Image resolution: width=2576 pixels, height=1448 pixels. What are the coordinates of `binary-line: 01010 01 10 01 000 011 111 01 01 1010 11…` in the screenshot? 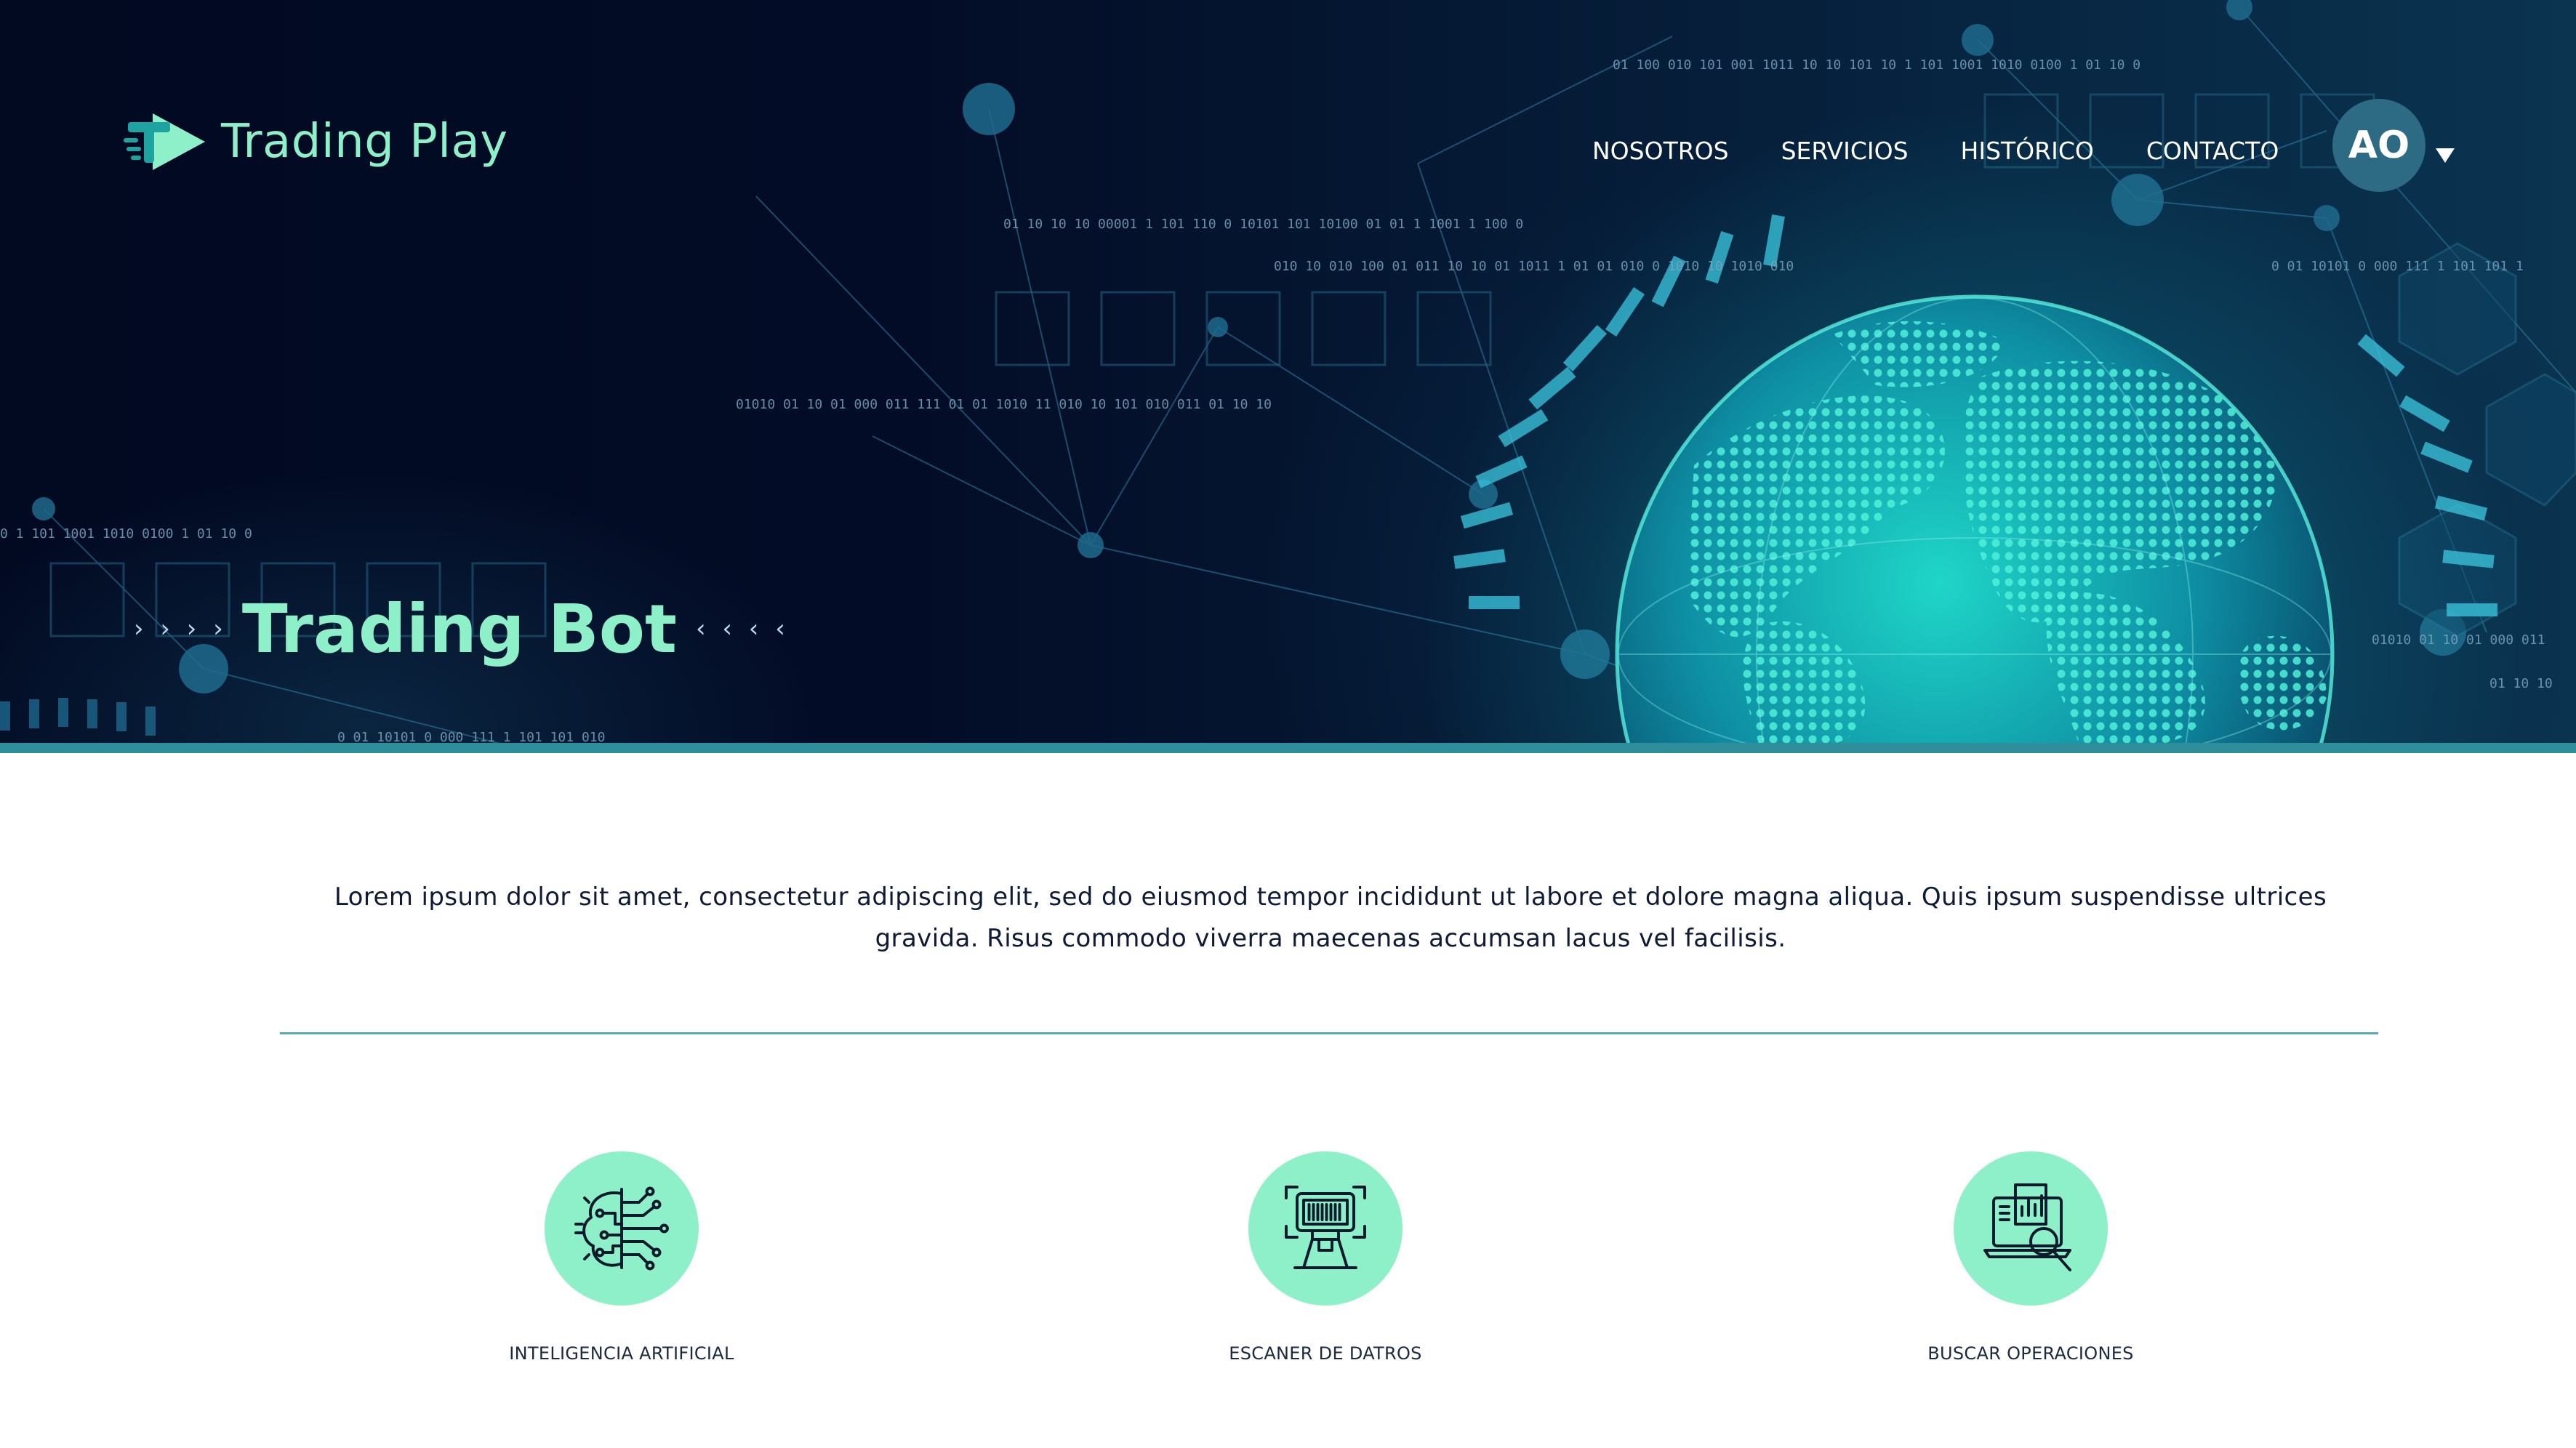 It's located at (1004, 404).